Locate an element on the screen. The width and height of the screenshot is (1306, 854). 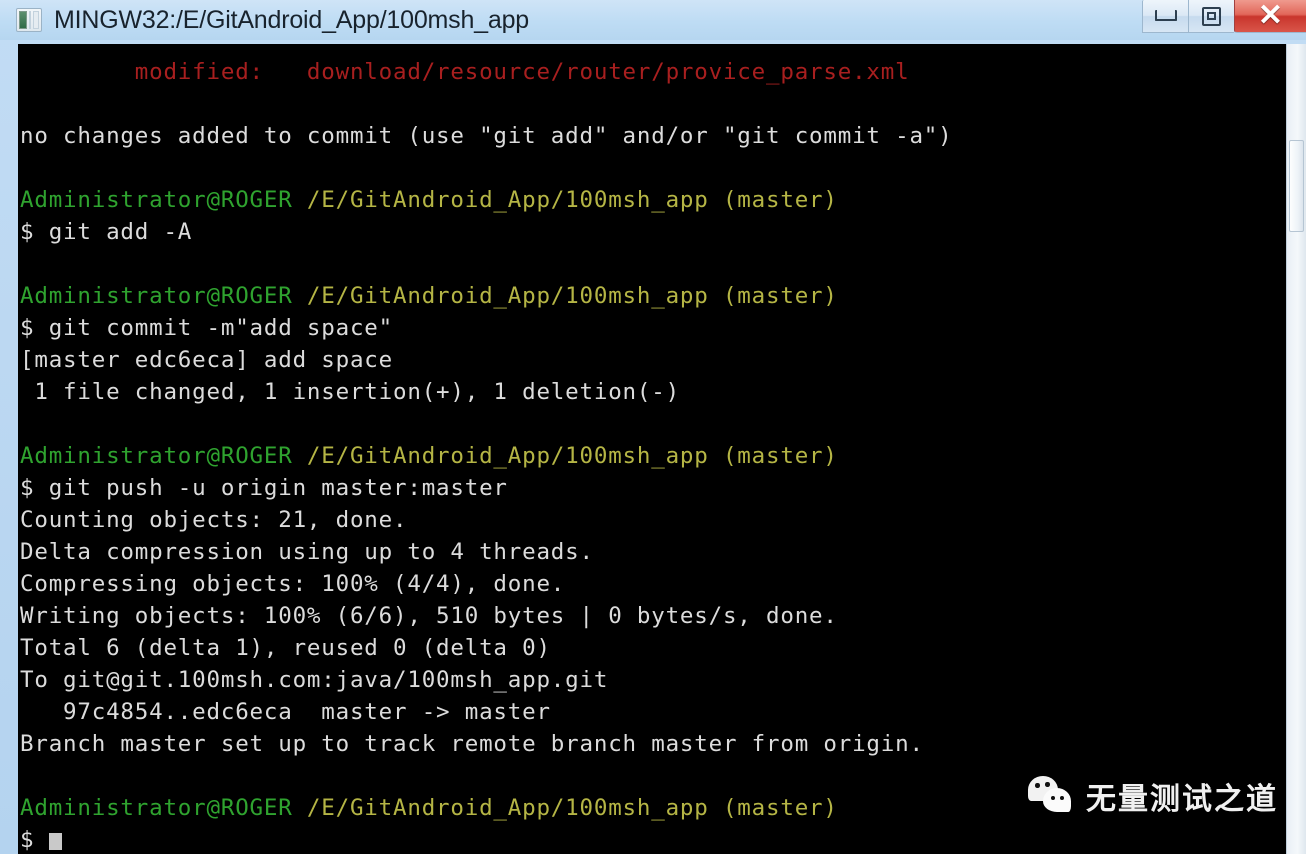
close-button: ✕ is located at coordinates (1270, 16).